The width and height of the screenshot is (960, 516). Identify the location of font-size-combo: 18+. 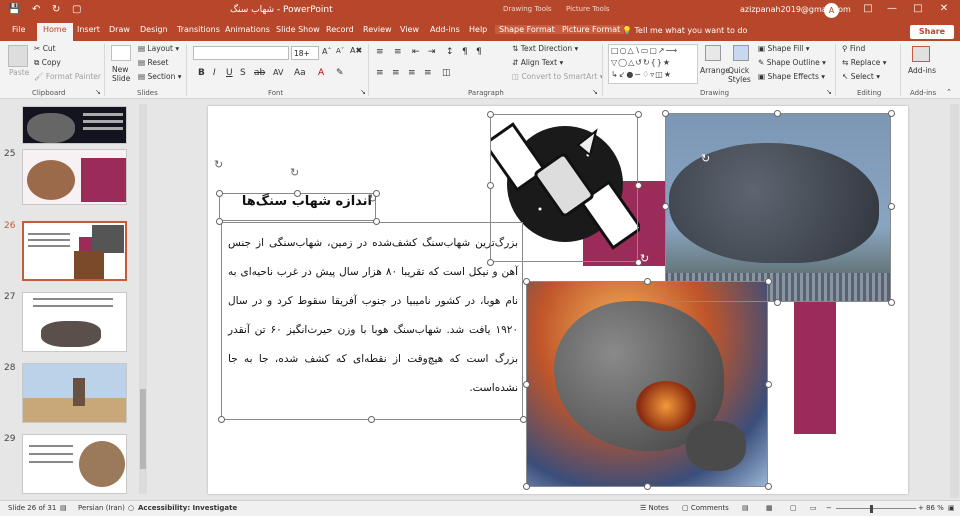
(305, 53).